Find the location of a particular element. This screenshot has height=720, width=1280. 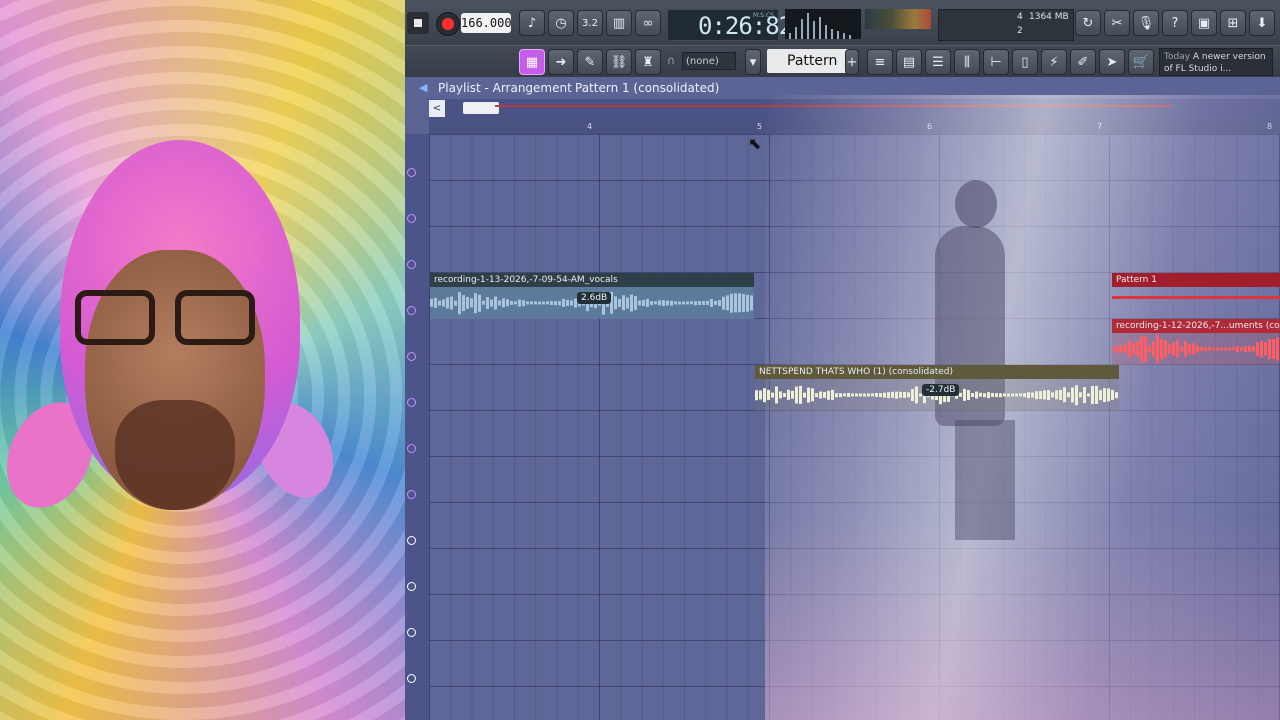

plugin-icon: ⚡ is located at coordinates (1054, 62).